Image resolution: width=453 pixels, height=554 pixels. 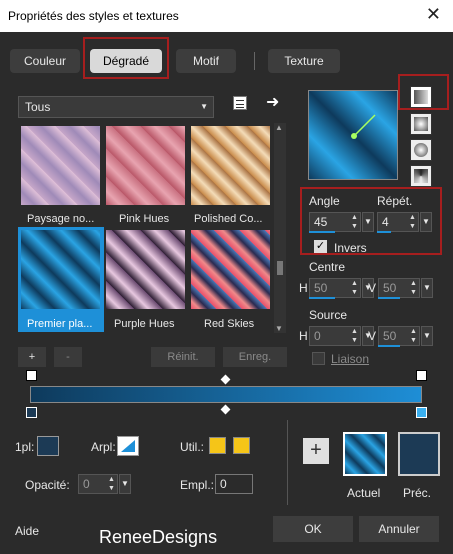 What do you see at coordinates (68, 357) in the screenshot?
I see `remove-gradient-button: -` at bounding box center [68, 357].